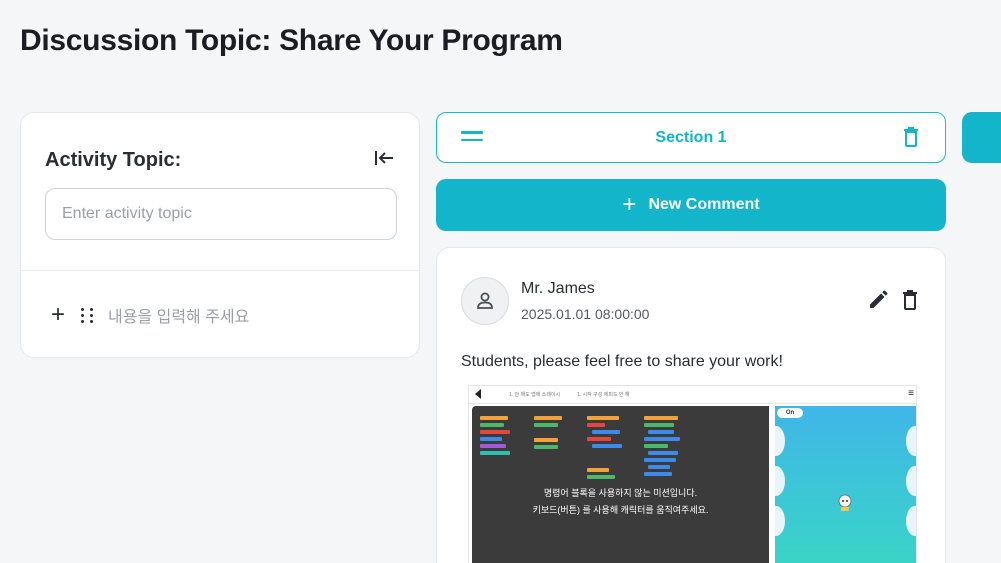  I want to click on new-comment-button: + New Comment, so click(691, 205).